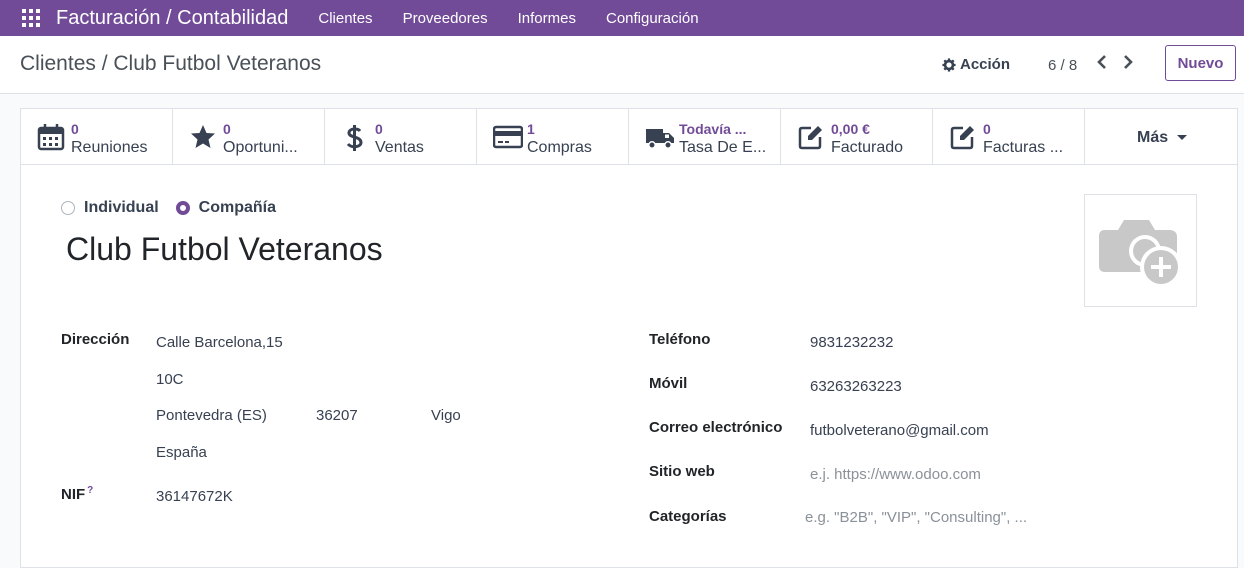 This screenshot has height=568, width=1244. Describe the element at coordinates (850, 129) in the screenshot. I see `smart-button-value: 0,00 €` at that location.